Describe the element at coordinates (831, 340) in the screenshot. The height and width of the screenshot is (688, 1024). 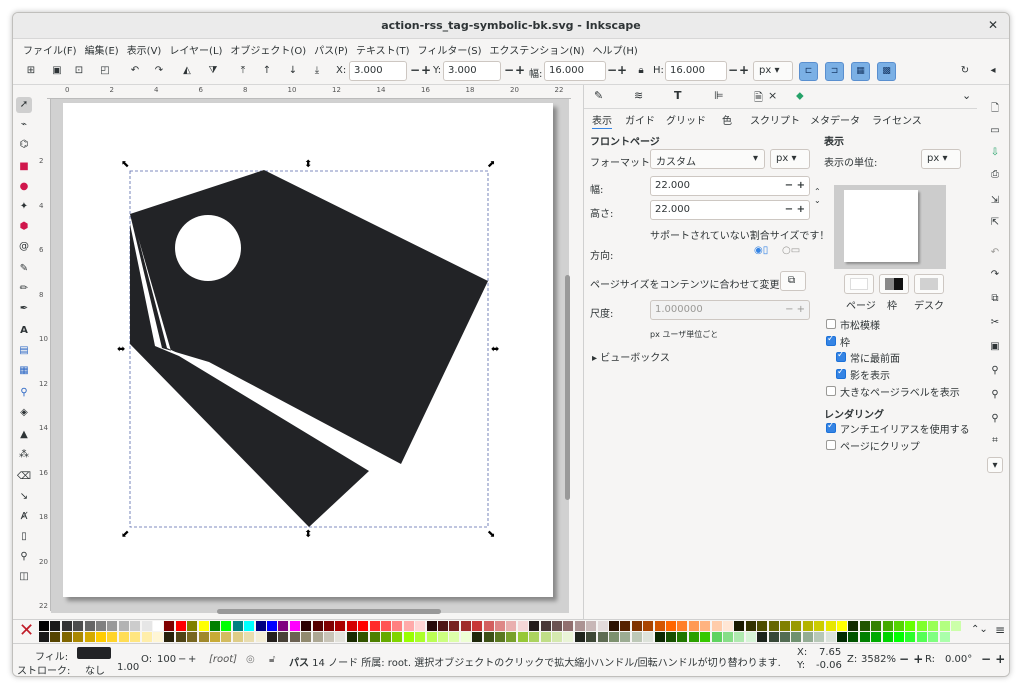
I see `border-checkbox` at that location.